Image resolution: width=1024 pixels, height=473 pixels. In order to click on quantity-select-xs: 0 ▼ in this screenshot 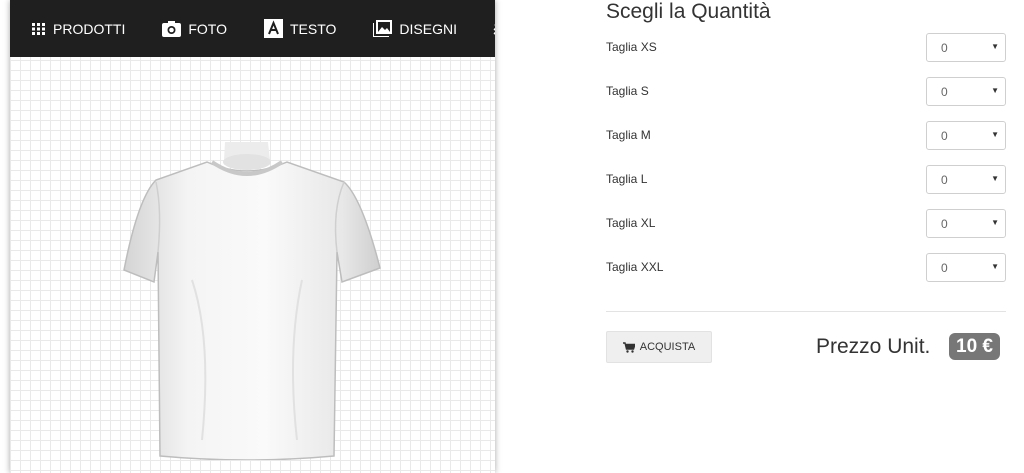, I will do `click(966, 47)`.